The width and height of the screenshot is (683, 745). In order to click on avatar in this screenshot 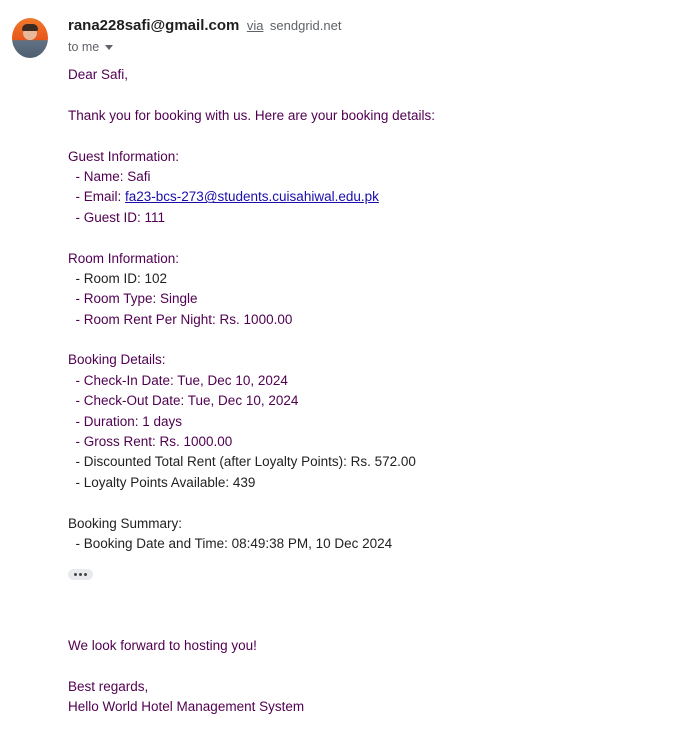, I will do `click(30, 38)`.